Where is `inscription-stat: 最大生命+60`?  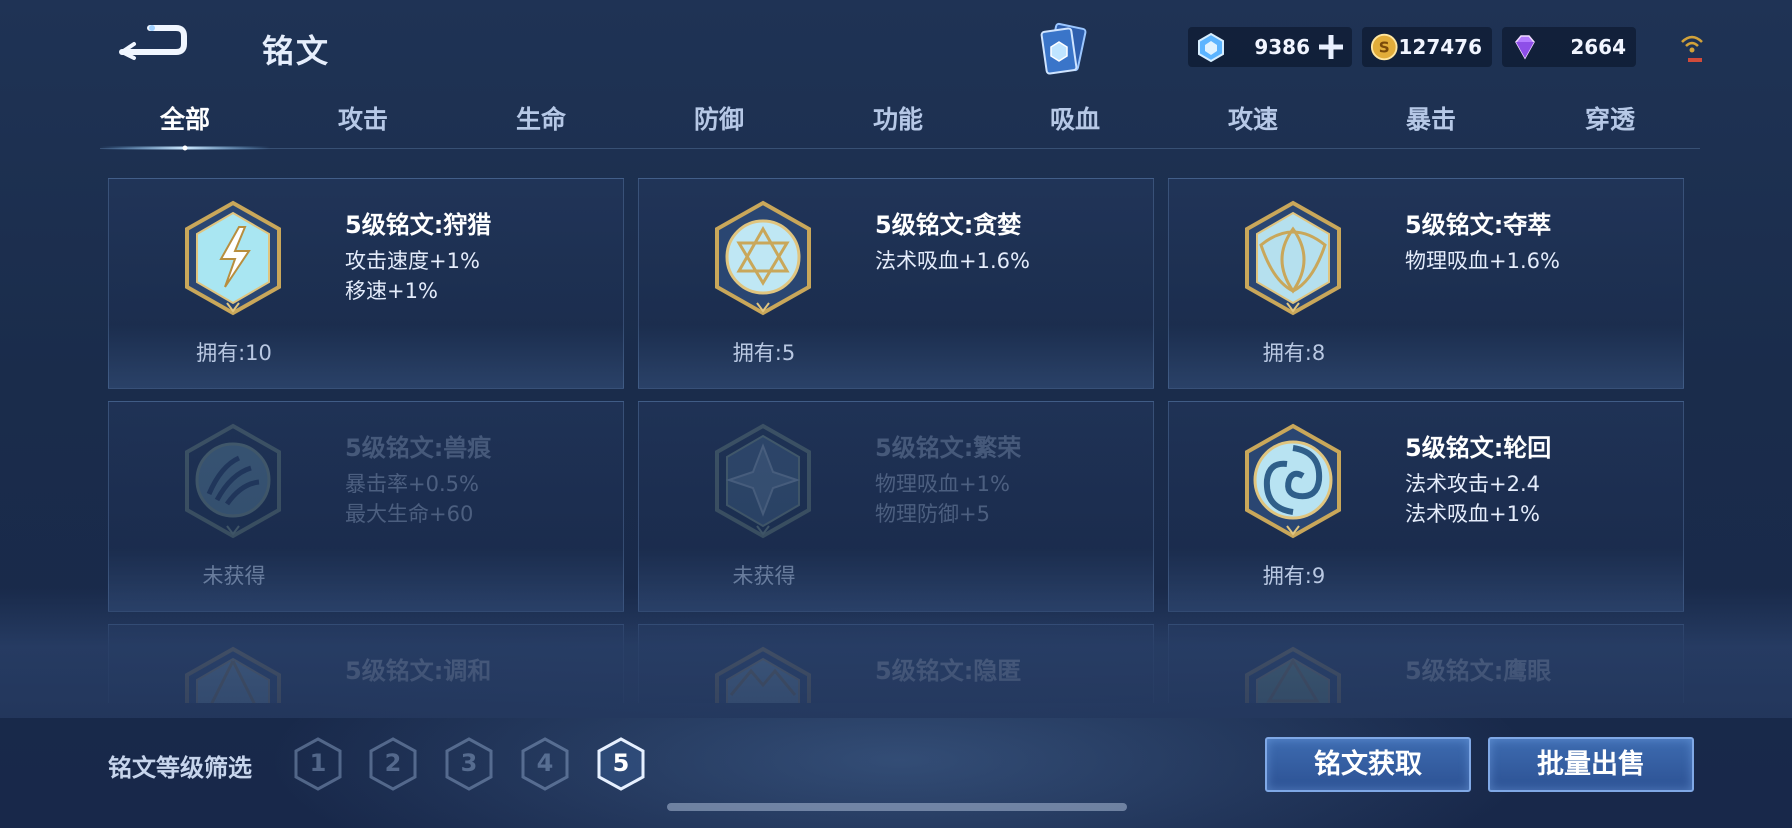
inscription-stat: 最大生命+60 is located at coordinates (409, 514).